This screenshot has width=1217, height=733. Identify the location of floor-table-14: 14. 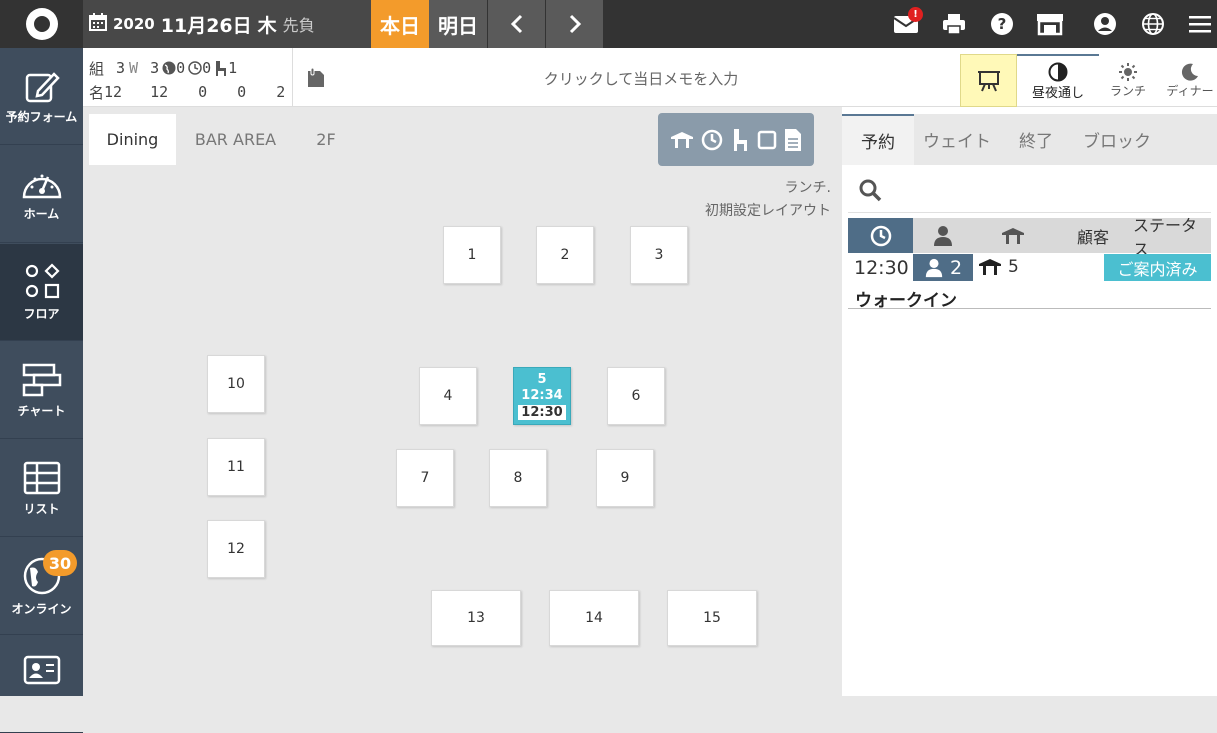
(594, 618).